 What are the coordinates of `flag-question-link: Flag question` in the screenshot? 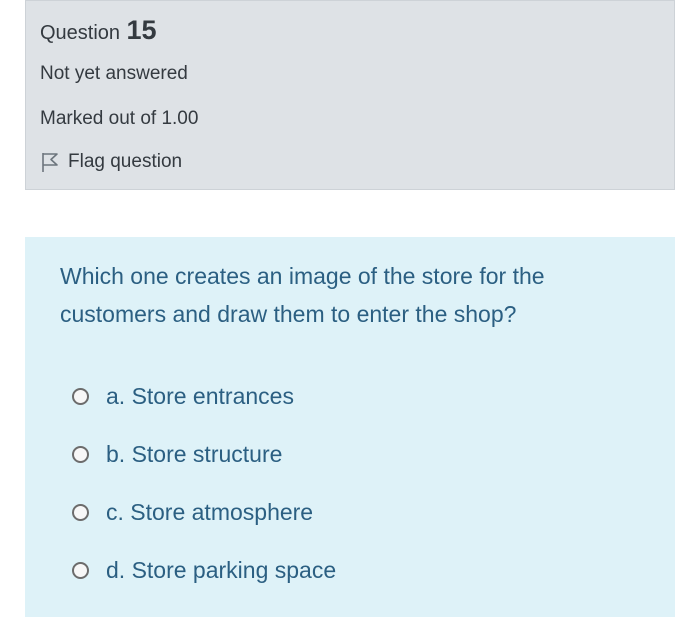 It's located at (111, 162).